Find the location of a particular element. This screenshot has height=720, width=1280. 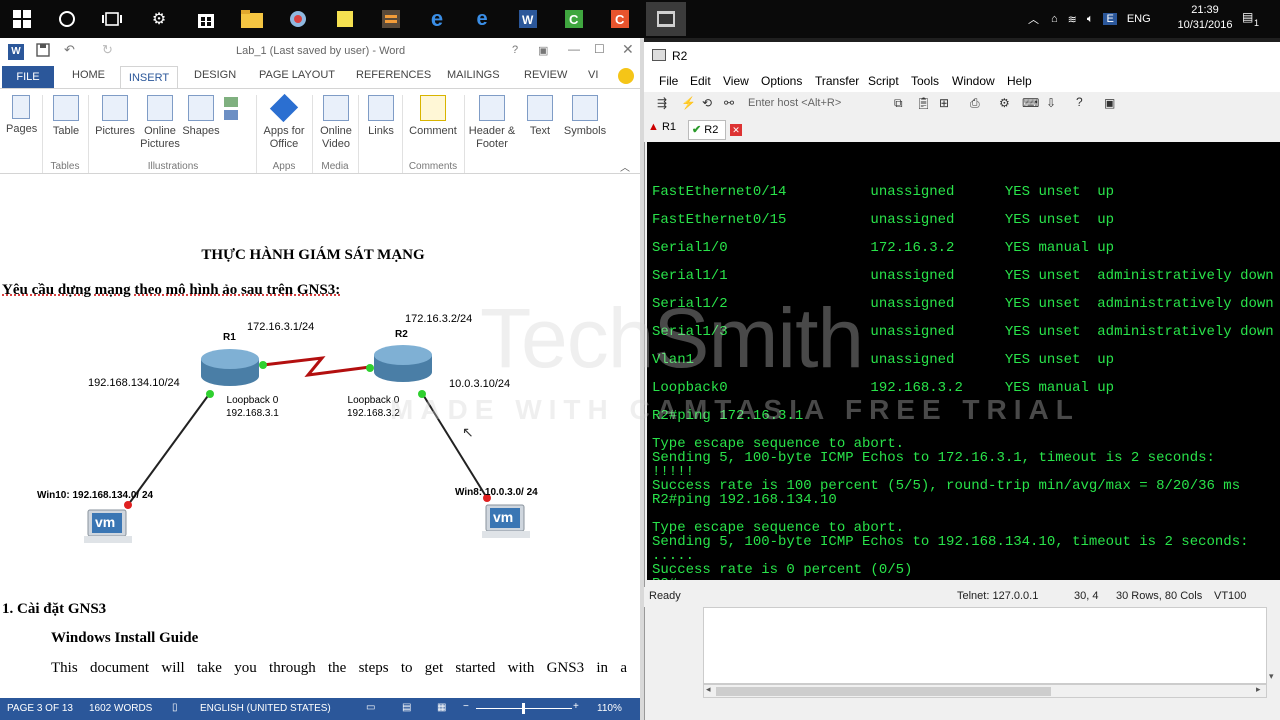

enter-host-input: Enter host <Alt+R> is located at coordinates (814, 105).